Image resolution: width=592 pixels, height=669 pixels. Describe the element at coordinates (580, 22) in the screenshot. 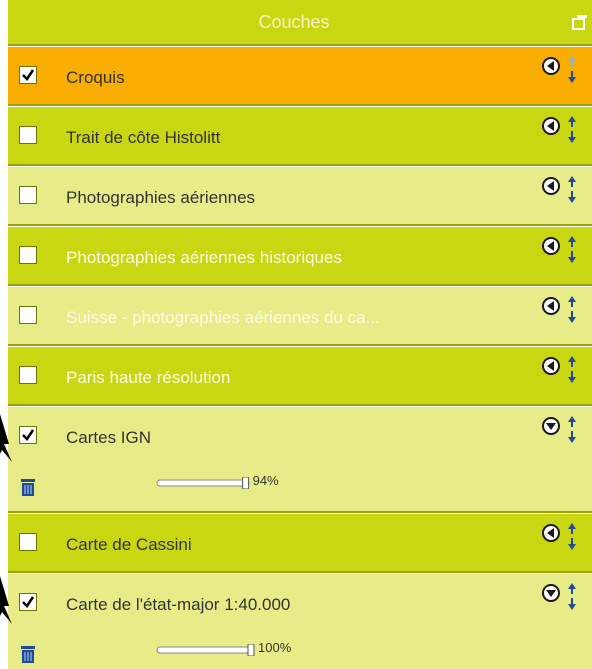

I see `undock-window-icon` at that location.